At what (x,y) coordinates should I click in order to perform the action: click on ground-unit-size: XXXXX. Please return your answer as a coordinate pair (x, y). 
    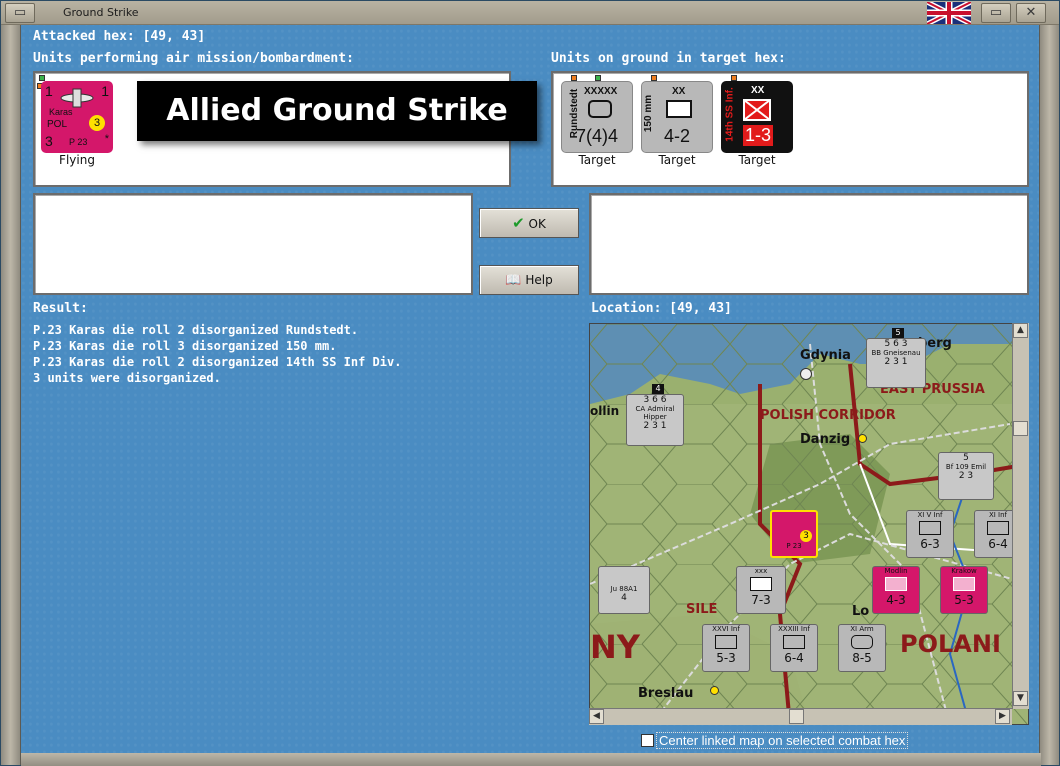
    Looking at the image, I should click on (601, 91).